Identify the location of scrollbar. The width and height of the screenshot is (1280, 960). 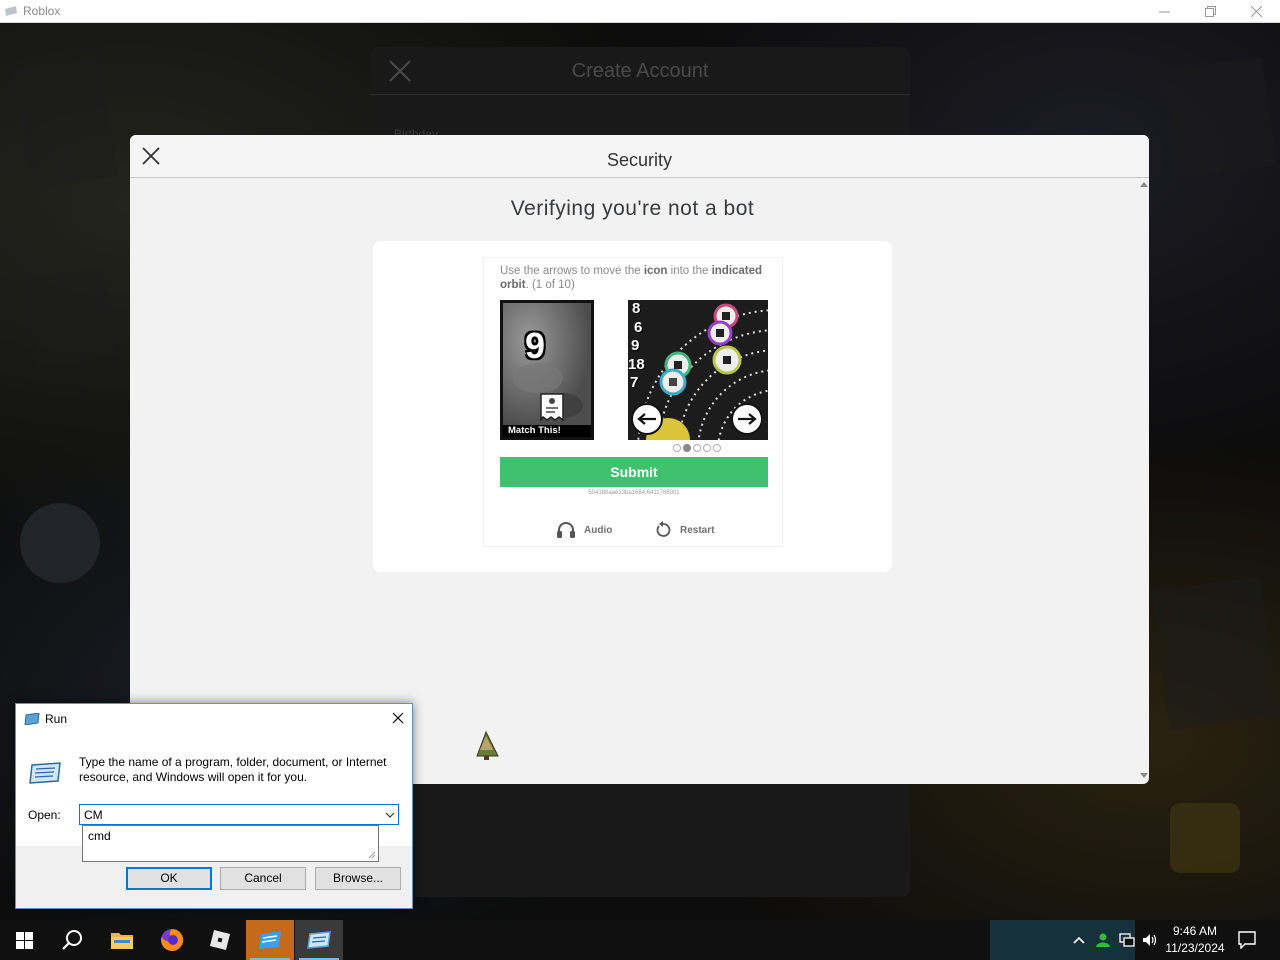
(1144, 481).